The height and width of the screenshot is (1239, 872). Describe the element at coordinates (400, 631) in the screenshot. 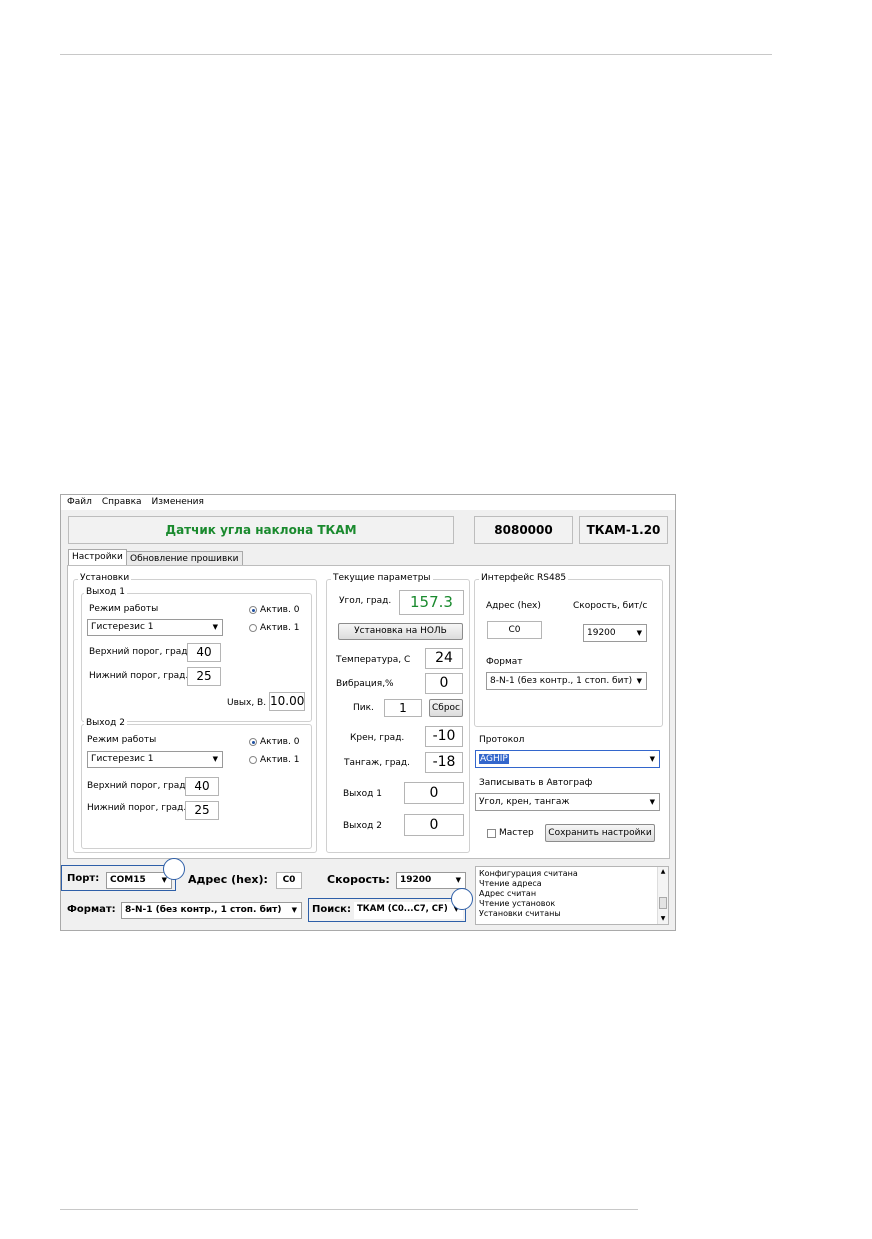

I see `set-zero-button: Установка на НОЛЬ` at that location.